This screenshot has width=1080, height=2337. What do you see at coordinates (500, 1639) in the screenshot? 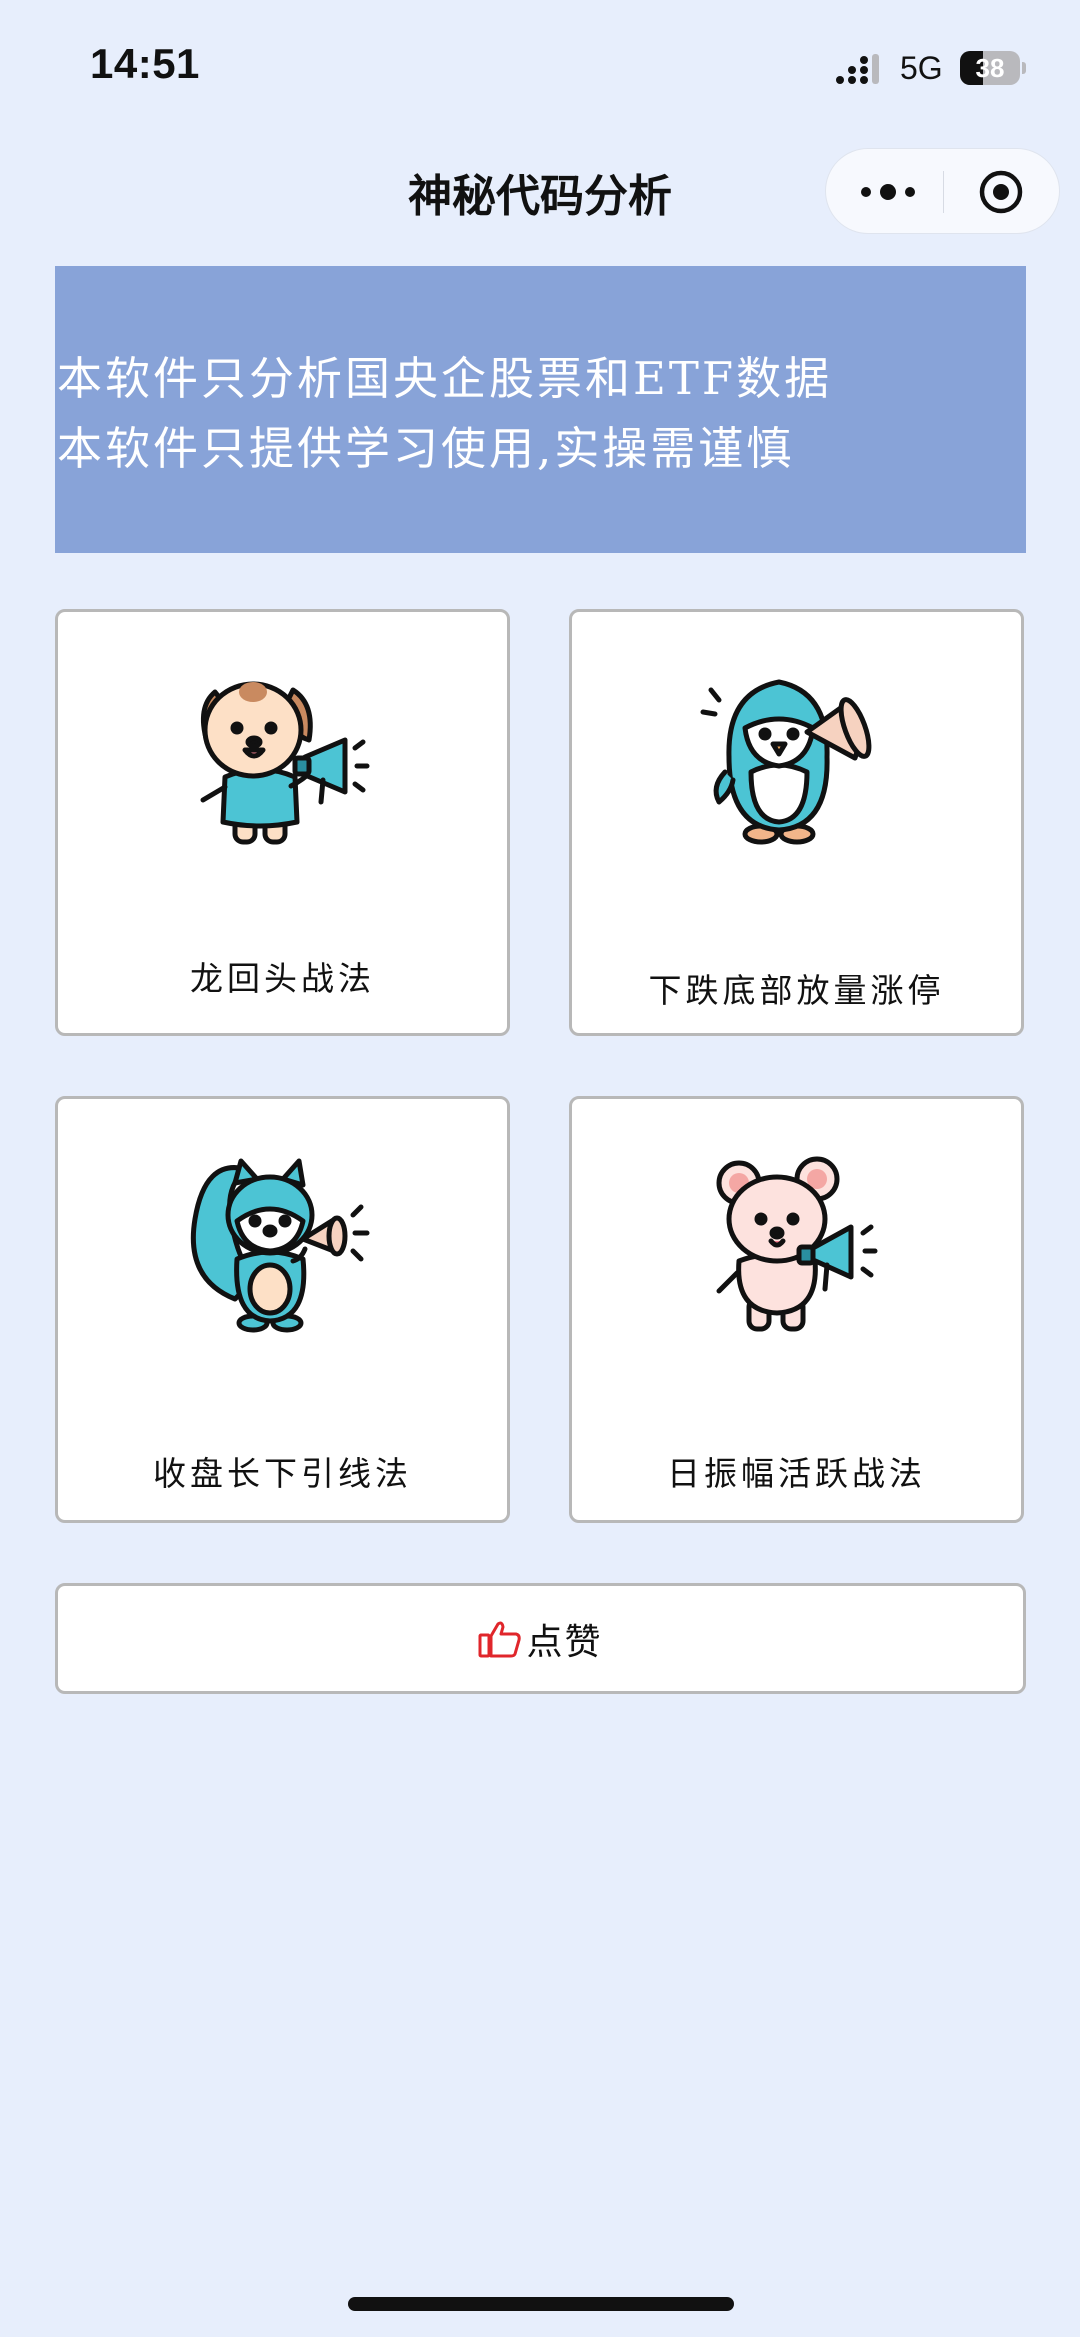
I see `thumbs-up-icon` at bounding box center [500, 1639].